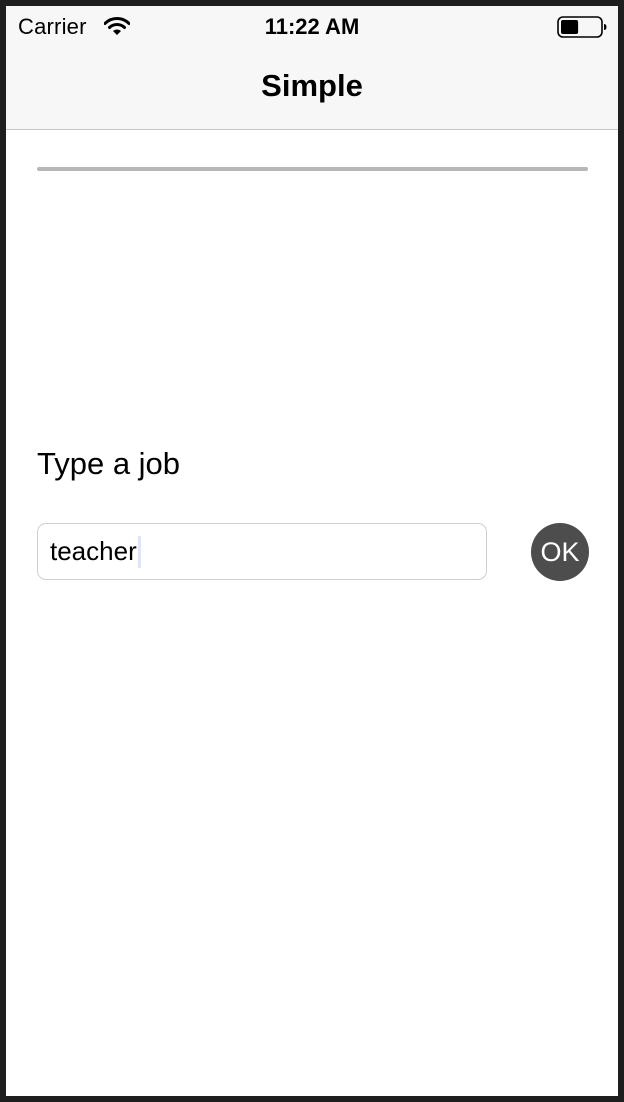 This screenshot has width=624, height=1102. I want to click on job-prompt-label: Type a job, so click(109, 463).